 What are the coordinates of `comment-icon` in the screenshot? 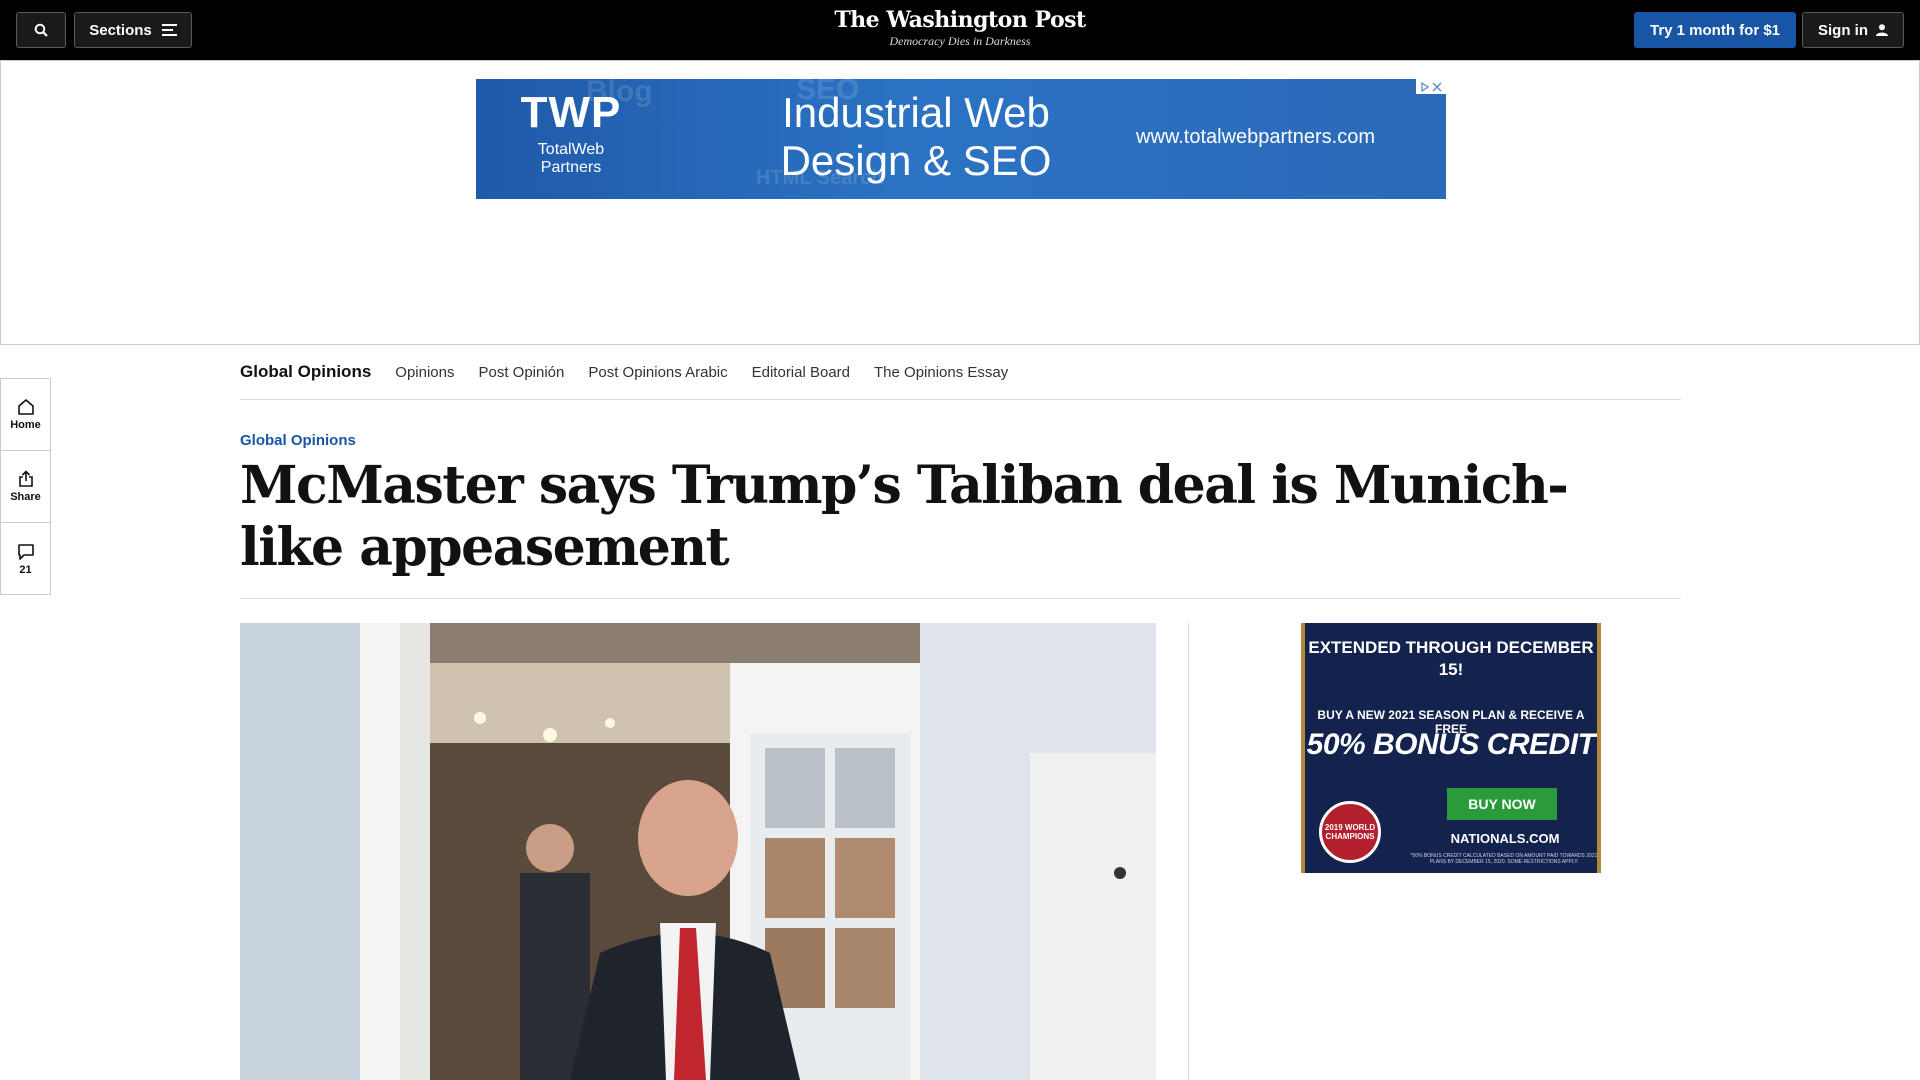 It's located at (25, 551).